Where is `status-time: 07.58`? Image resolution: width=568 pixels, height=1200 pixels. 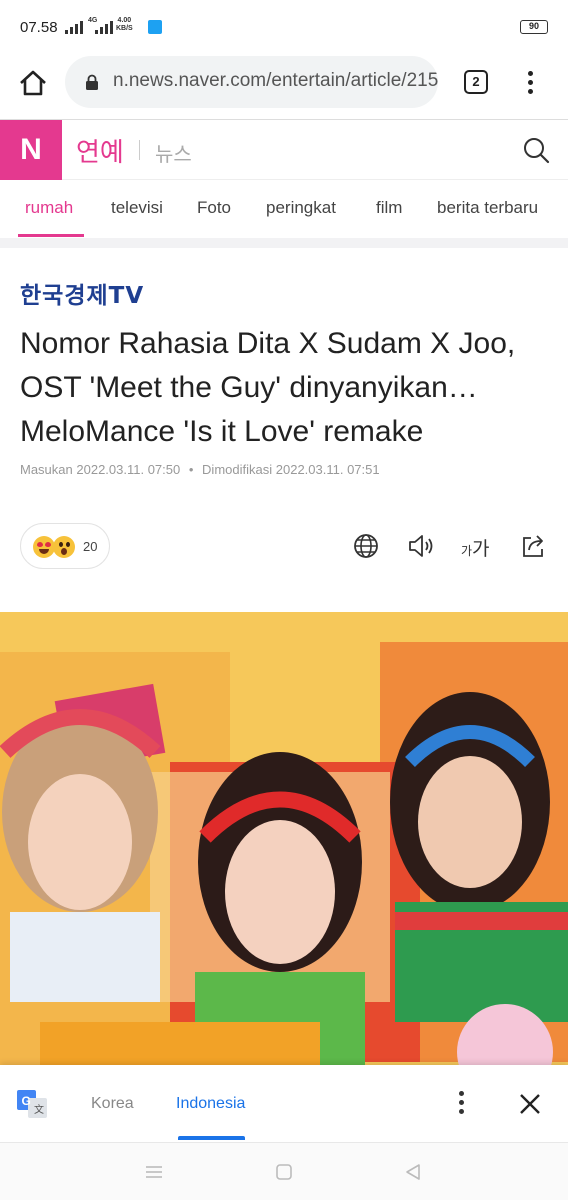
status-time: 07.58 is located at coordinates (39, 27).